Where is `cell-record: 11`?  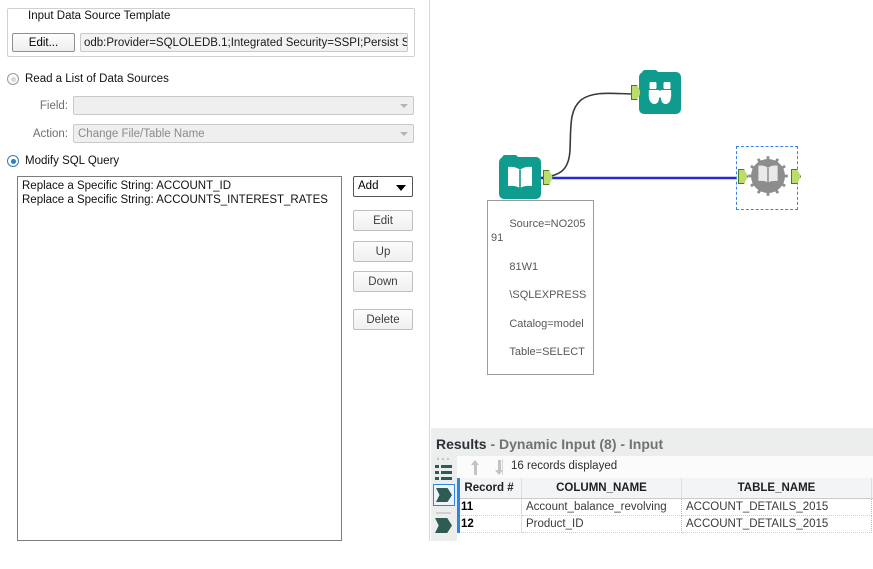 cell-record: 11 is located at coordinates (489, 507).